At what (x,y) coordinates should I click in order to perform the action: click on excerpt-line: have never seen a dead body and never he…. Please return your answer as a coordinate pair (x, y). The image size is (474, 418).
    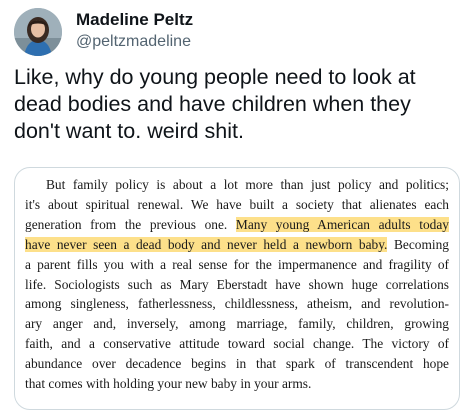
    Looking at the image, I should click on (237, 244).